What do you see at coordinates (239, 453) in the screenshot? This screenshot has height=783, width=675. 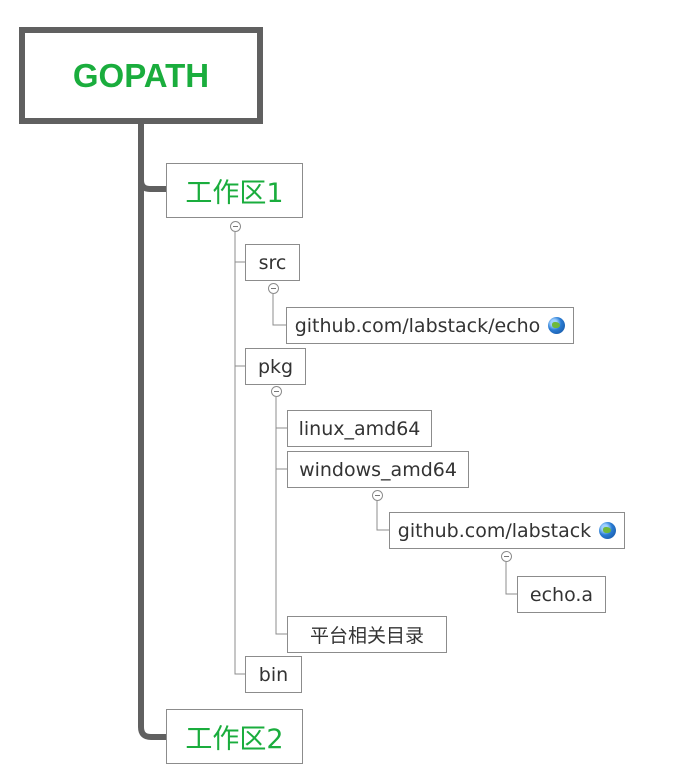 I see `workspace1-spine` at bounding box center [239, 453].